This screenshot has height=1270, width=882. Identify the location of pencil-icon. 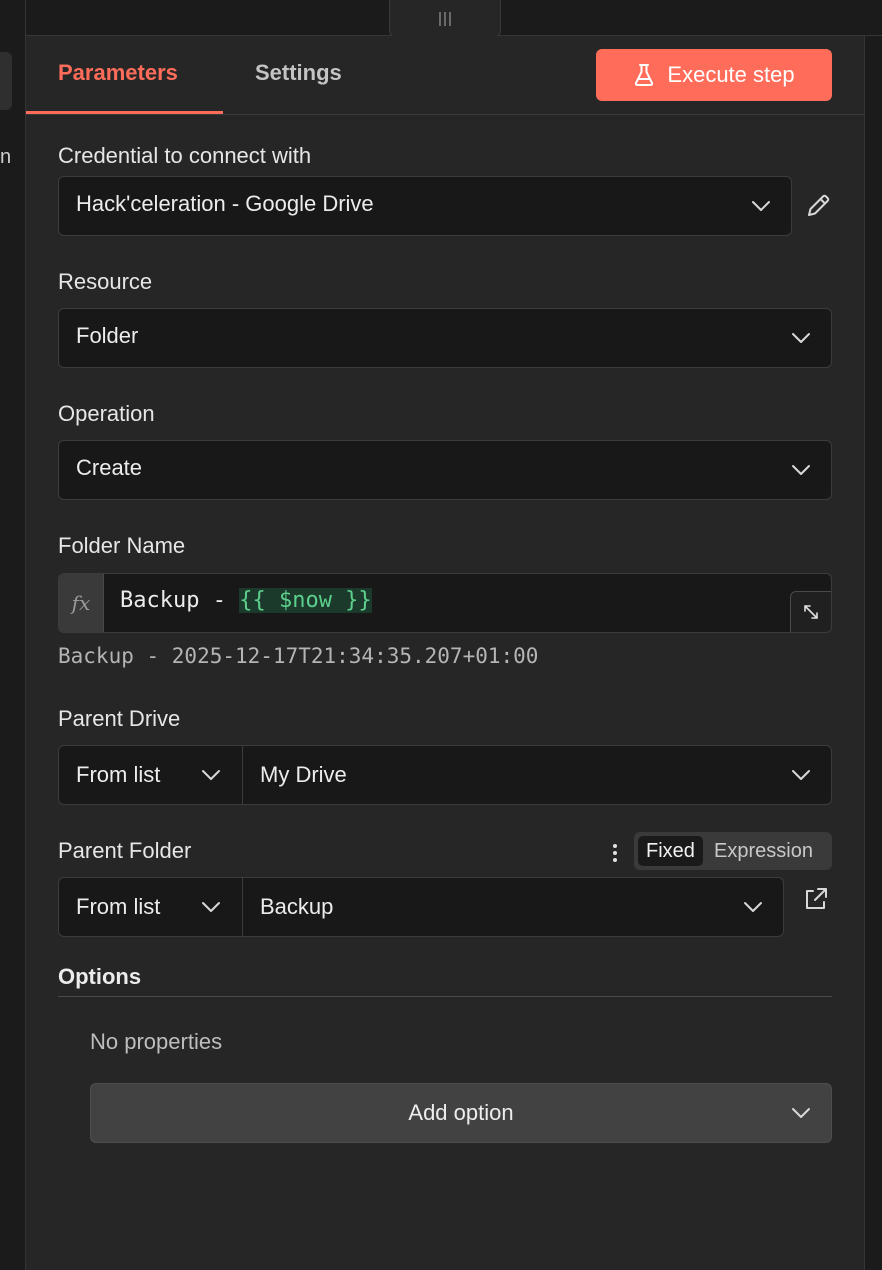
(818, 206).